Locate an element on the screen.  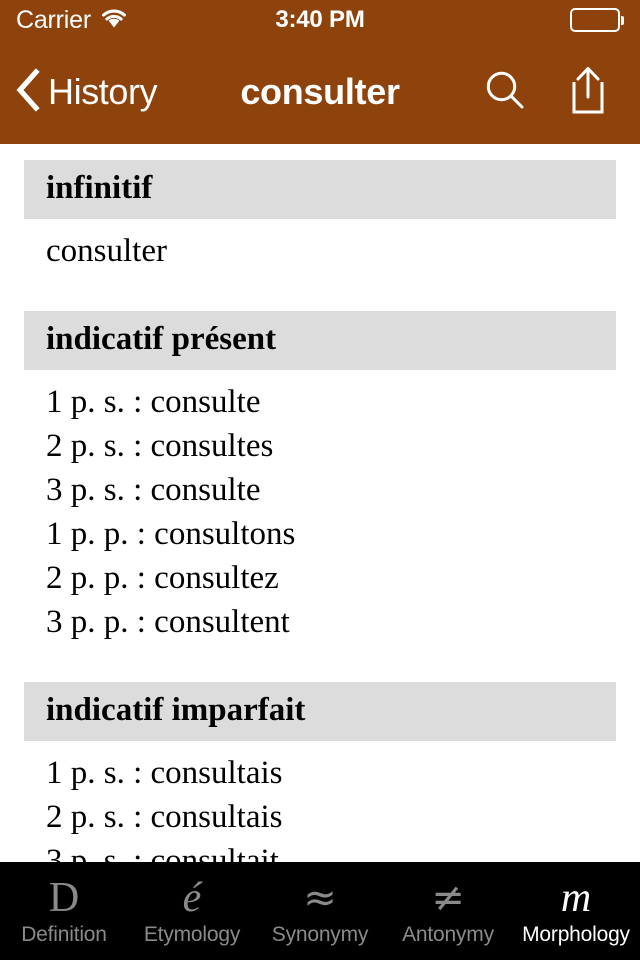
tab-antonymy: ≠ Antonymy is located at coordinates (448, 911).